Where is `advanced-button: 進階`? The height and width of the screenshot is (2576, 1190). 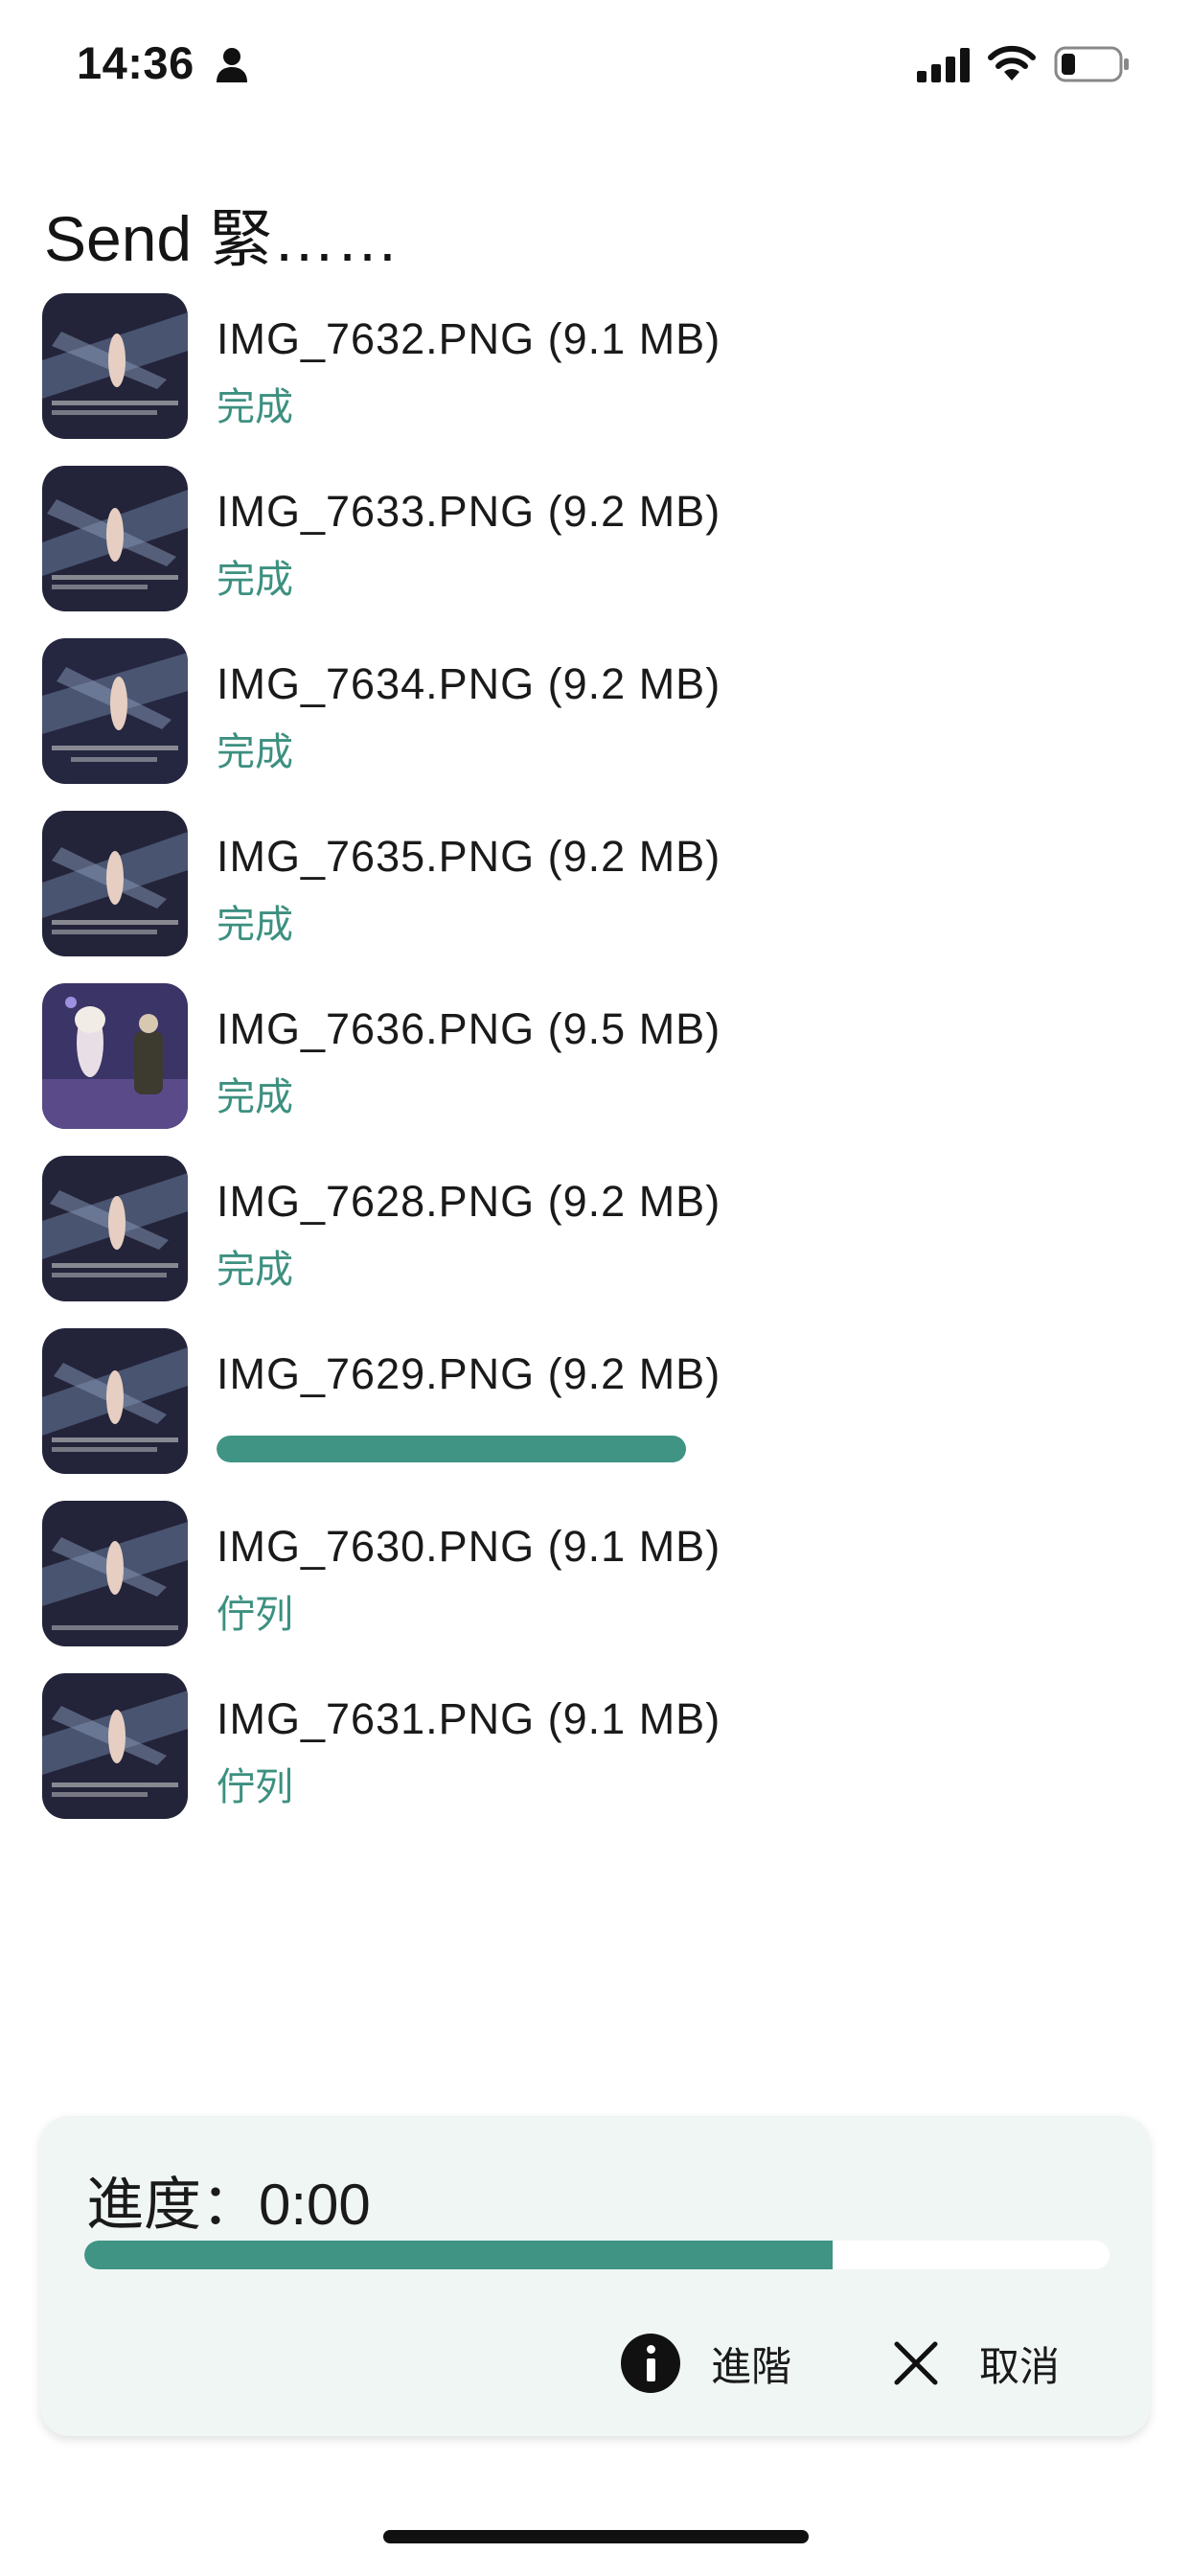 advanced-button: 進階 is located at coordinates (706, 2363).